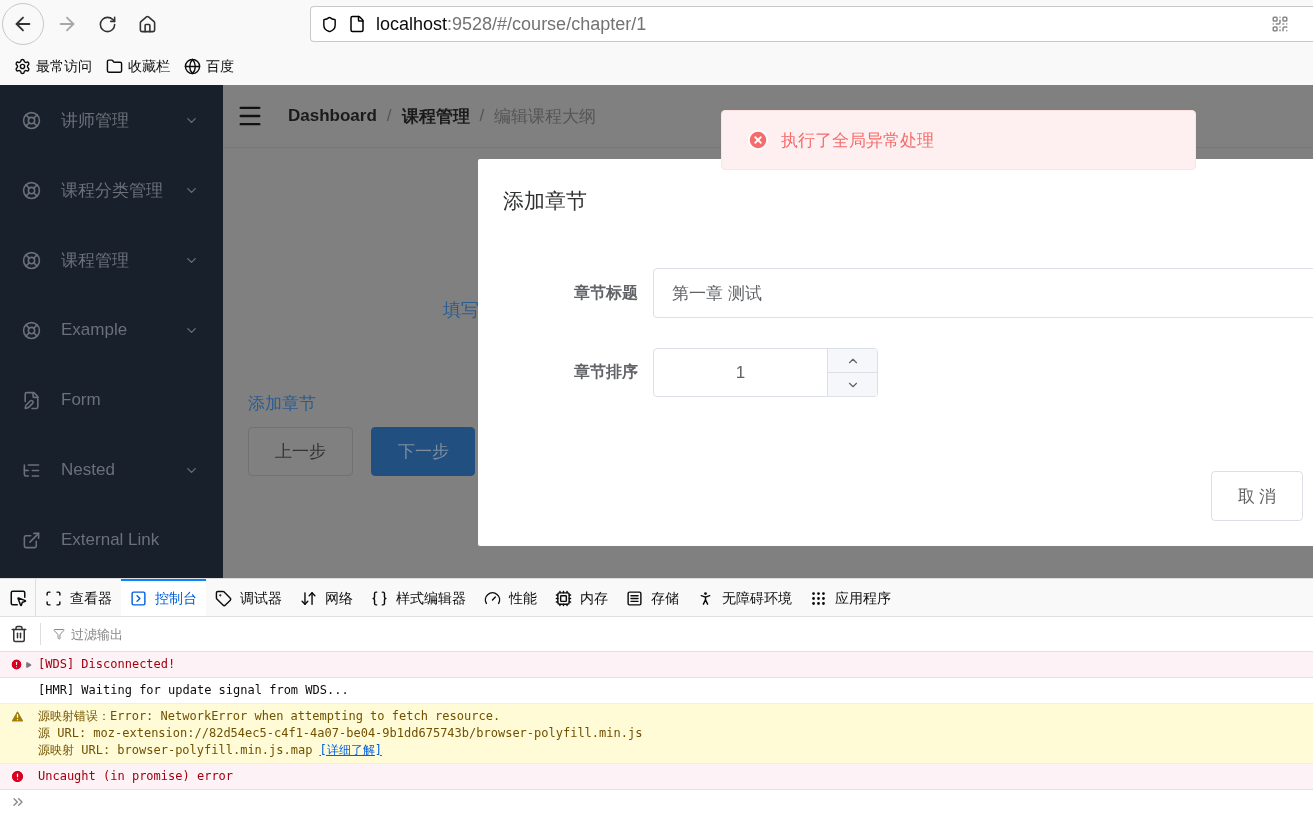 The image size is (1313, 838). Describe the element at coordinates (163, 597) in the screenshot. I see `devtools-tab: 控制台` at that location.